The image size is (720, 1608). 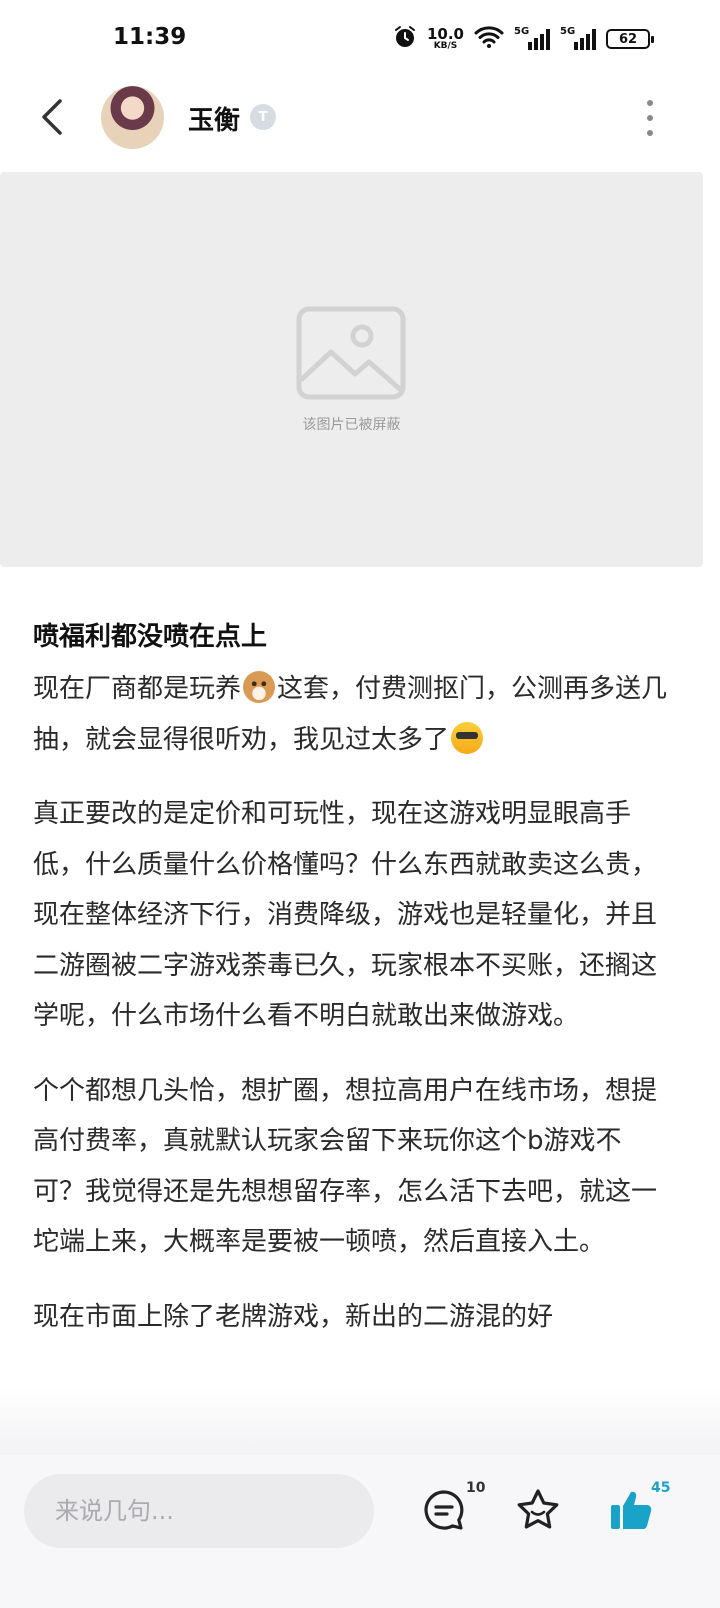 I want to click on post-header: 玉衡 T, so click(x=360, y=126).